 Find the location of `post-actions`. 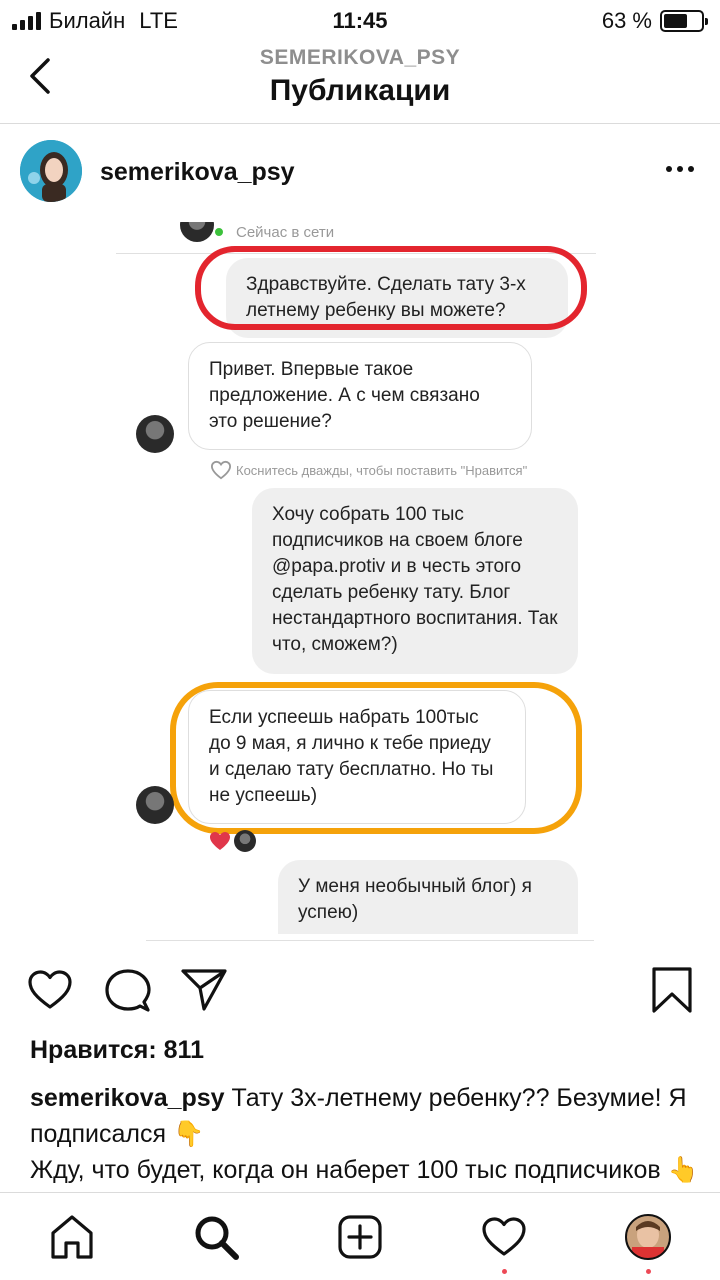

post-actions is located at coordinates (360, 988).